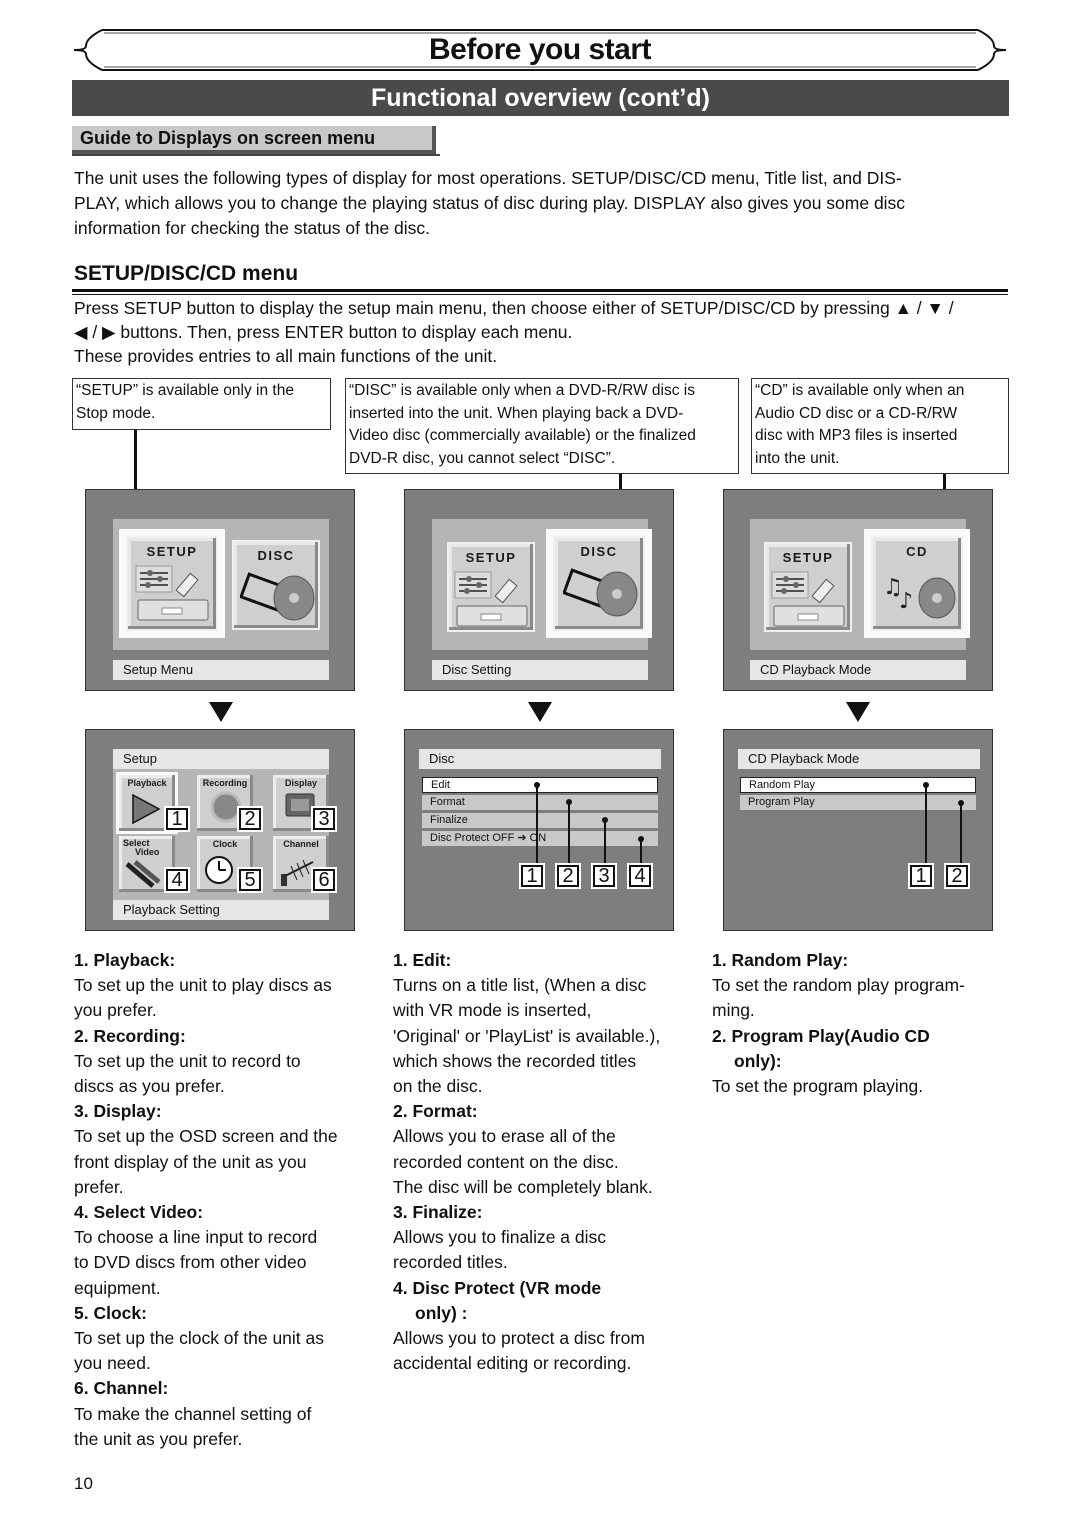  What do you see at coordinates (256, 155) in the screenshot?
I see `divider` at bounding box center [256, 155].